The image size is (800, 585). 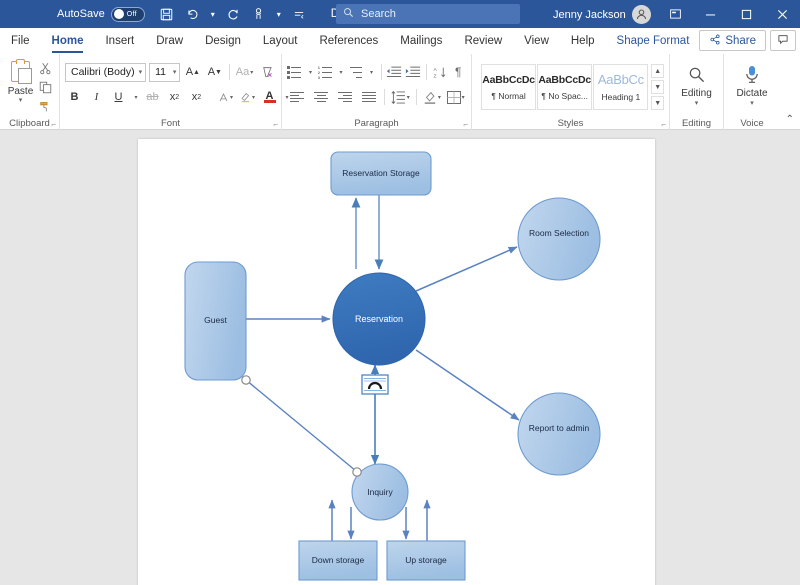 What do you see at coordinates (45, 87) in the screenshot?
I see `copy-icon` at bounding box center [45, 87].